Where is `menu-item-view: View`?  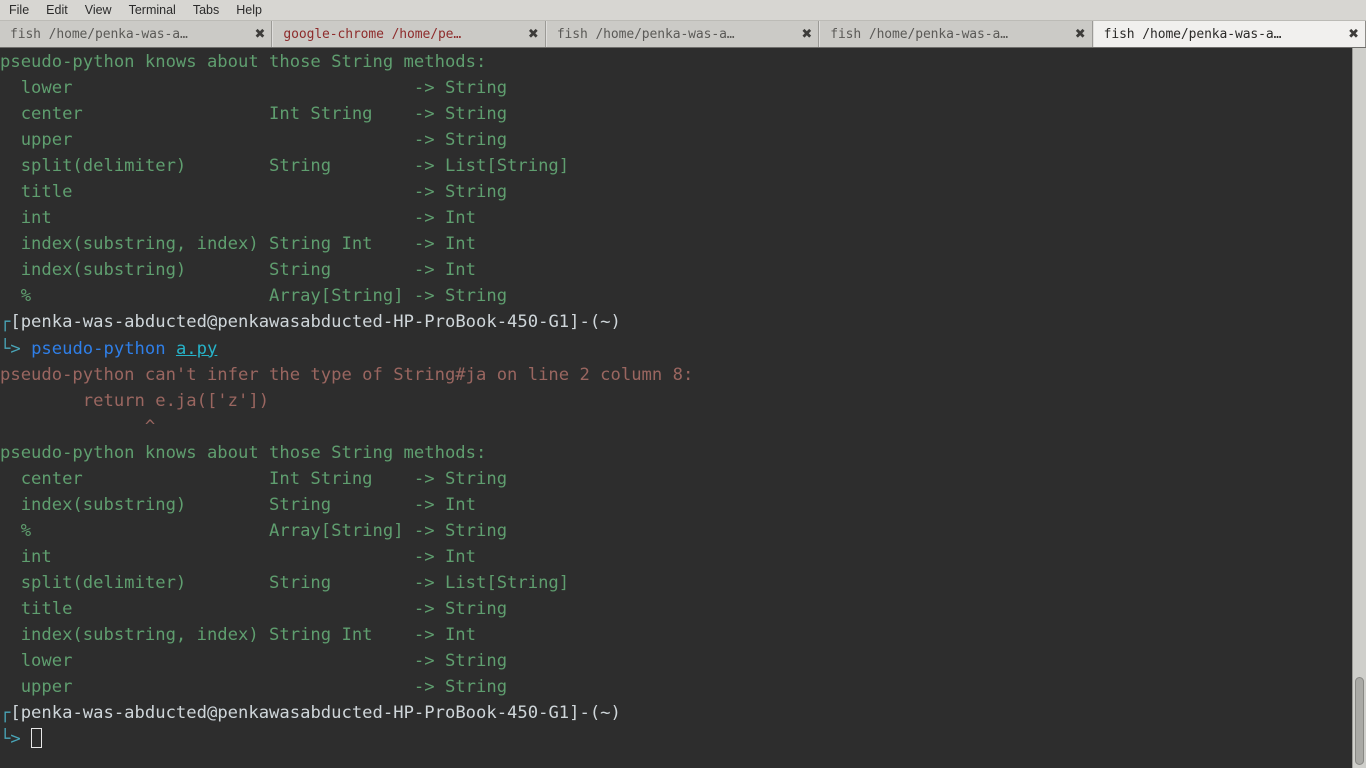
menu-item-view: View is located at coordinates (103, 10).